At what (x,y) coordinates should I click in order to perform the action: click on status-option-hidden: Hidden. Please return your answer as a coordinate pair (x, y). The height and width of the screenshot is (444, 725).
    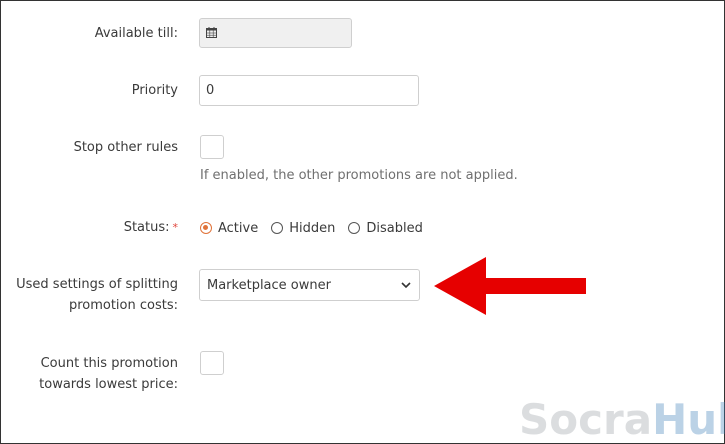
    Looking at the image, I should click on (303, 228).